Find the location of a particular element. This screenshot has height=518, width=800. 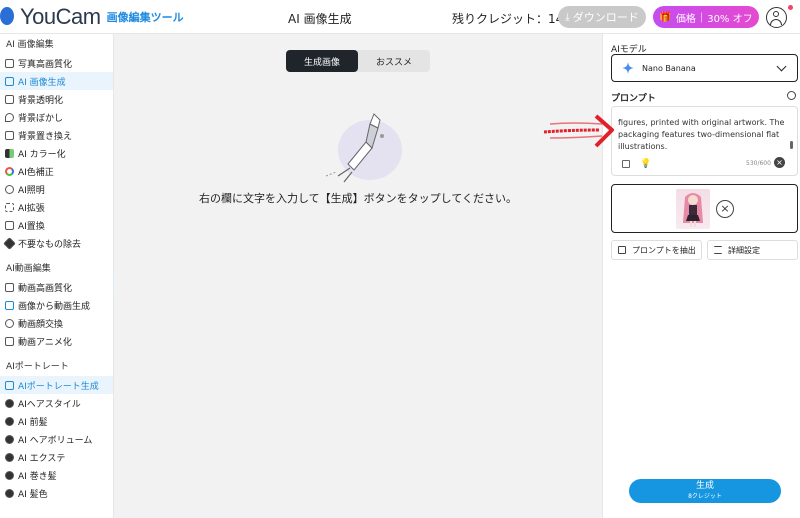

face-swap-icon is located at coordinates (9, 323).